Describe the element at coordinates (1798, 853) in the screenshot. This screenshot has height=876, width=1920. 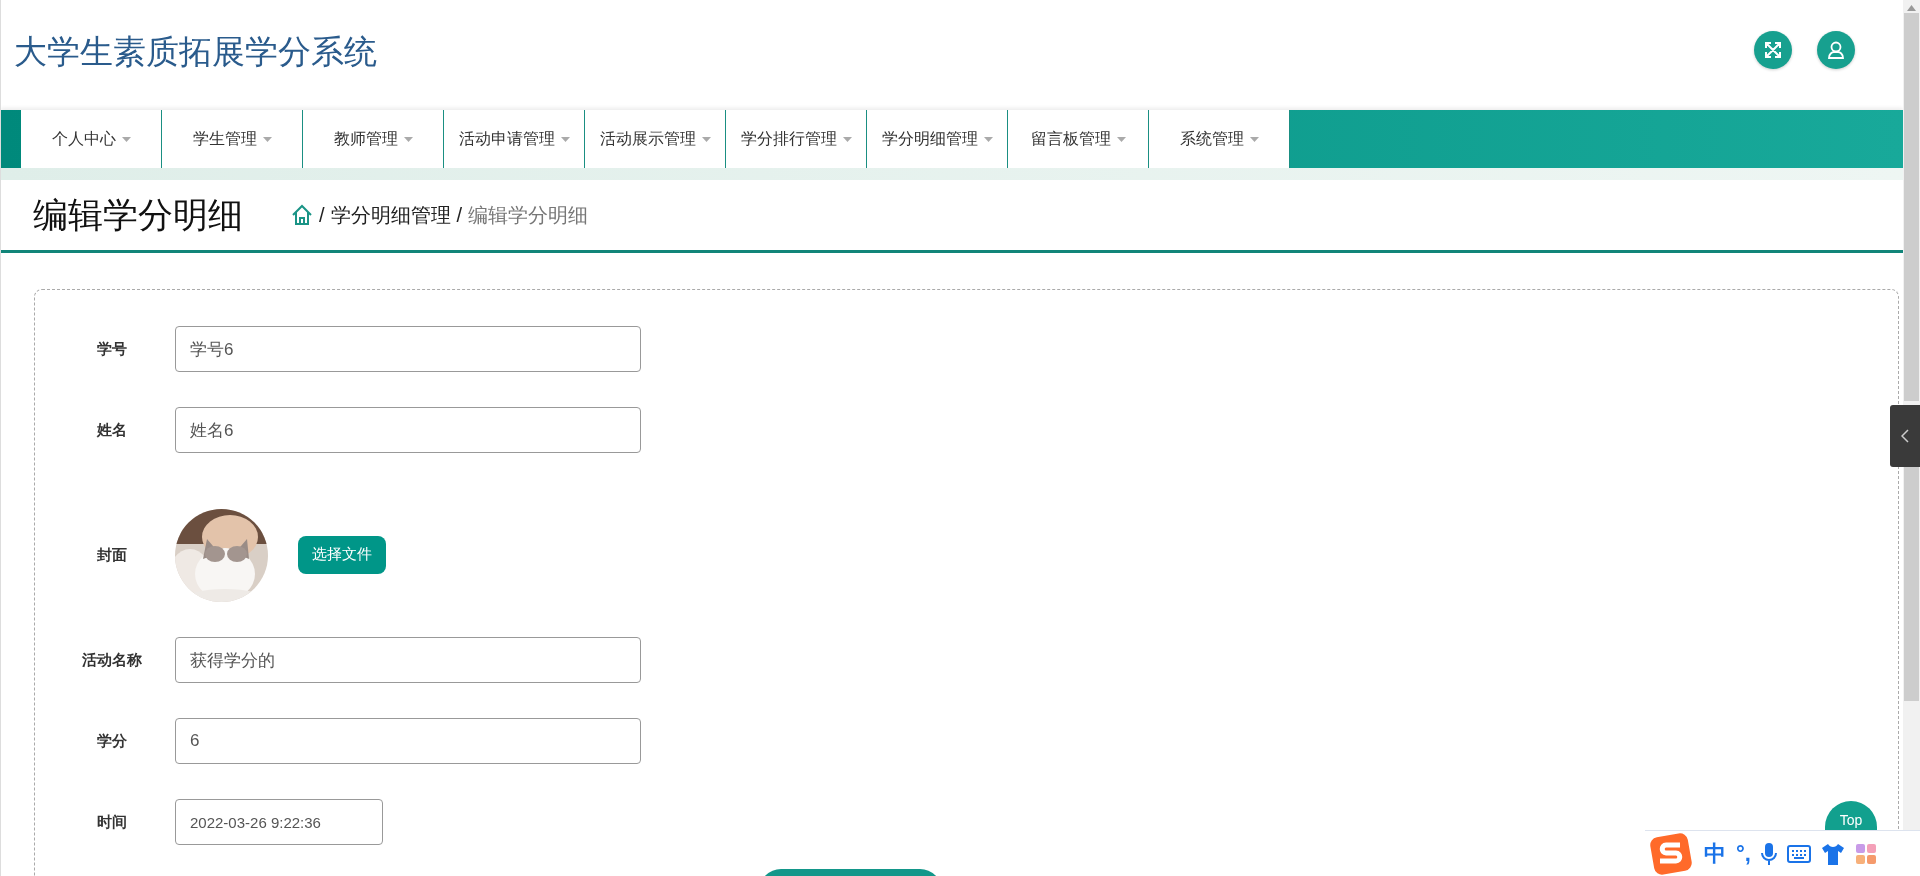
I see `keyboard-icon` at that location.